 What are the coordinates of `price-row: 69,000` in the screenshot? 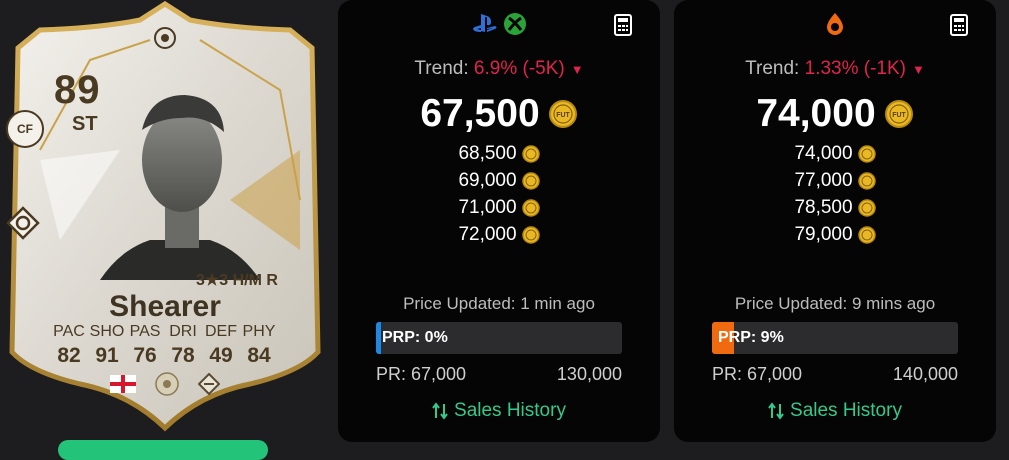 It's located at (499, 180).